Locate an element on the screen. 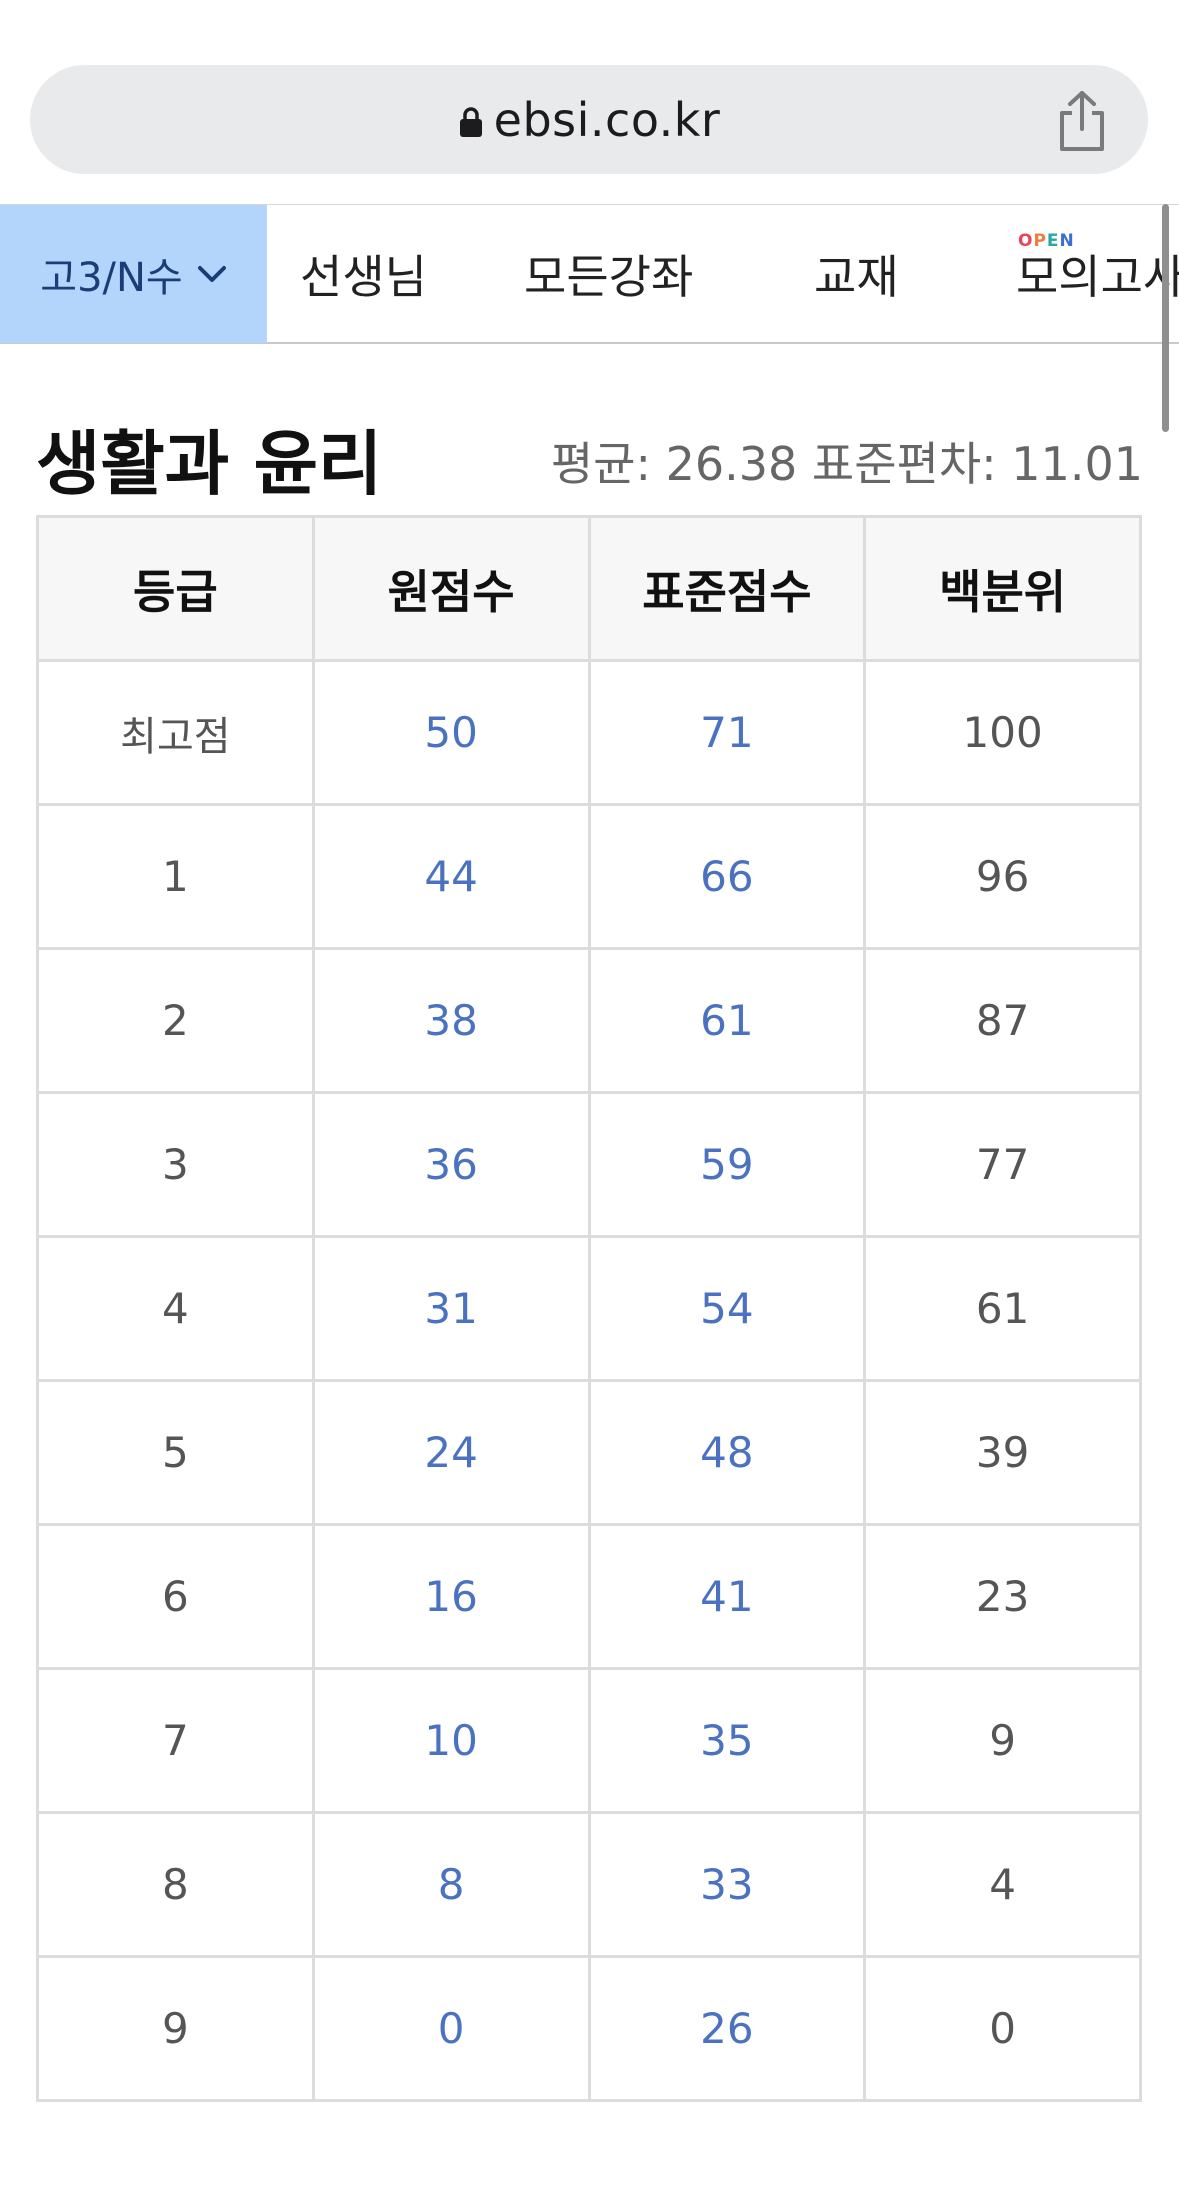 The image size is (1179, 2199). table-row: 최고점 50 71 100 is located at coordinates (589, 732).